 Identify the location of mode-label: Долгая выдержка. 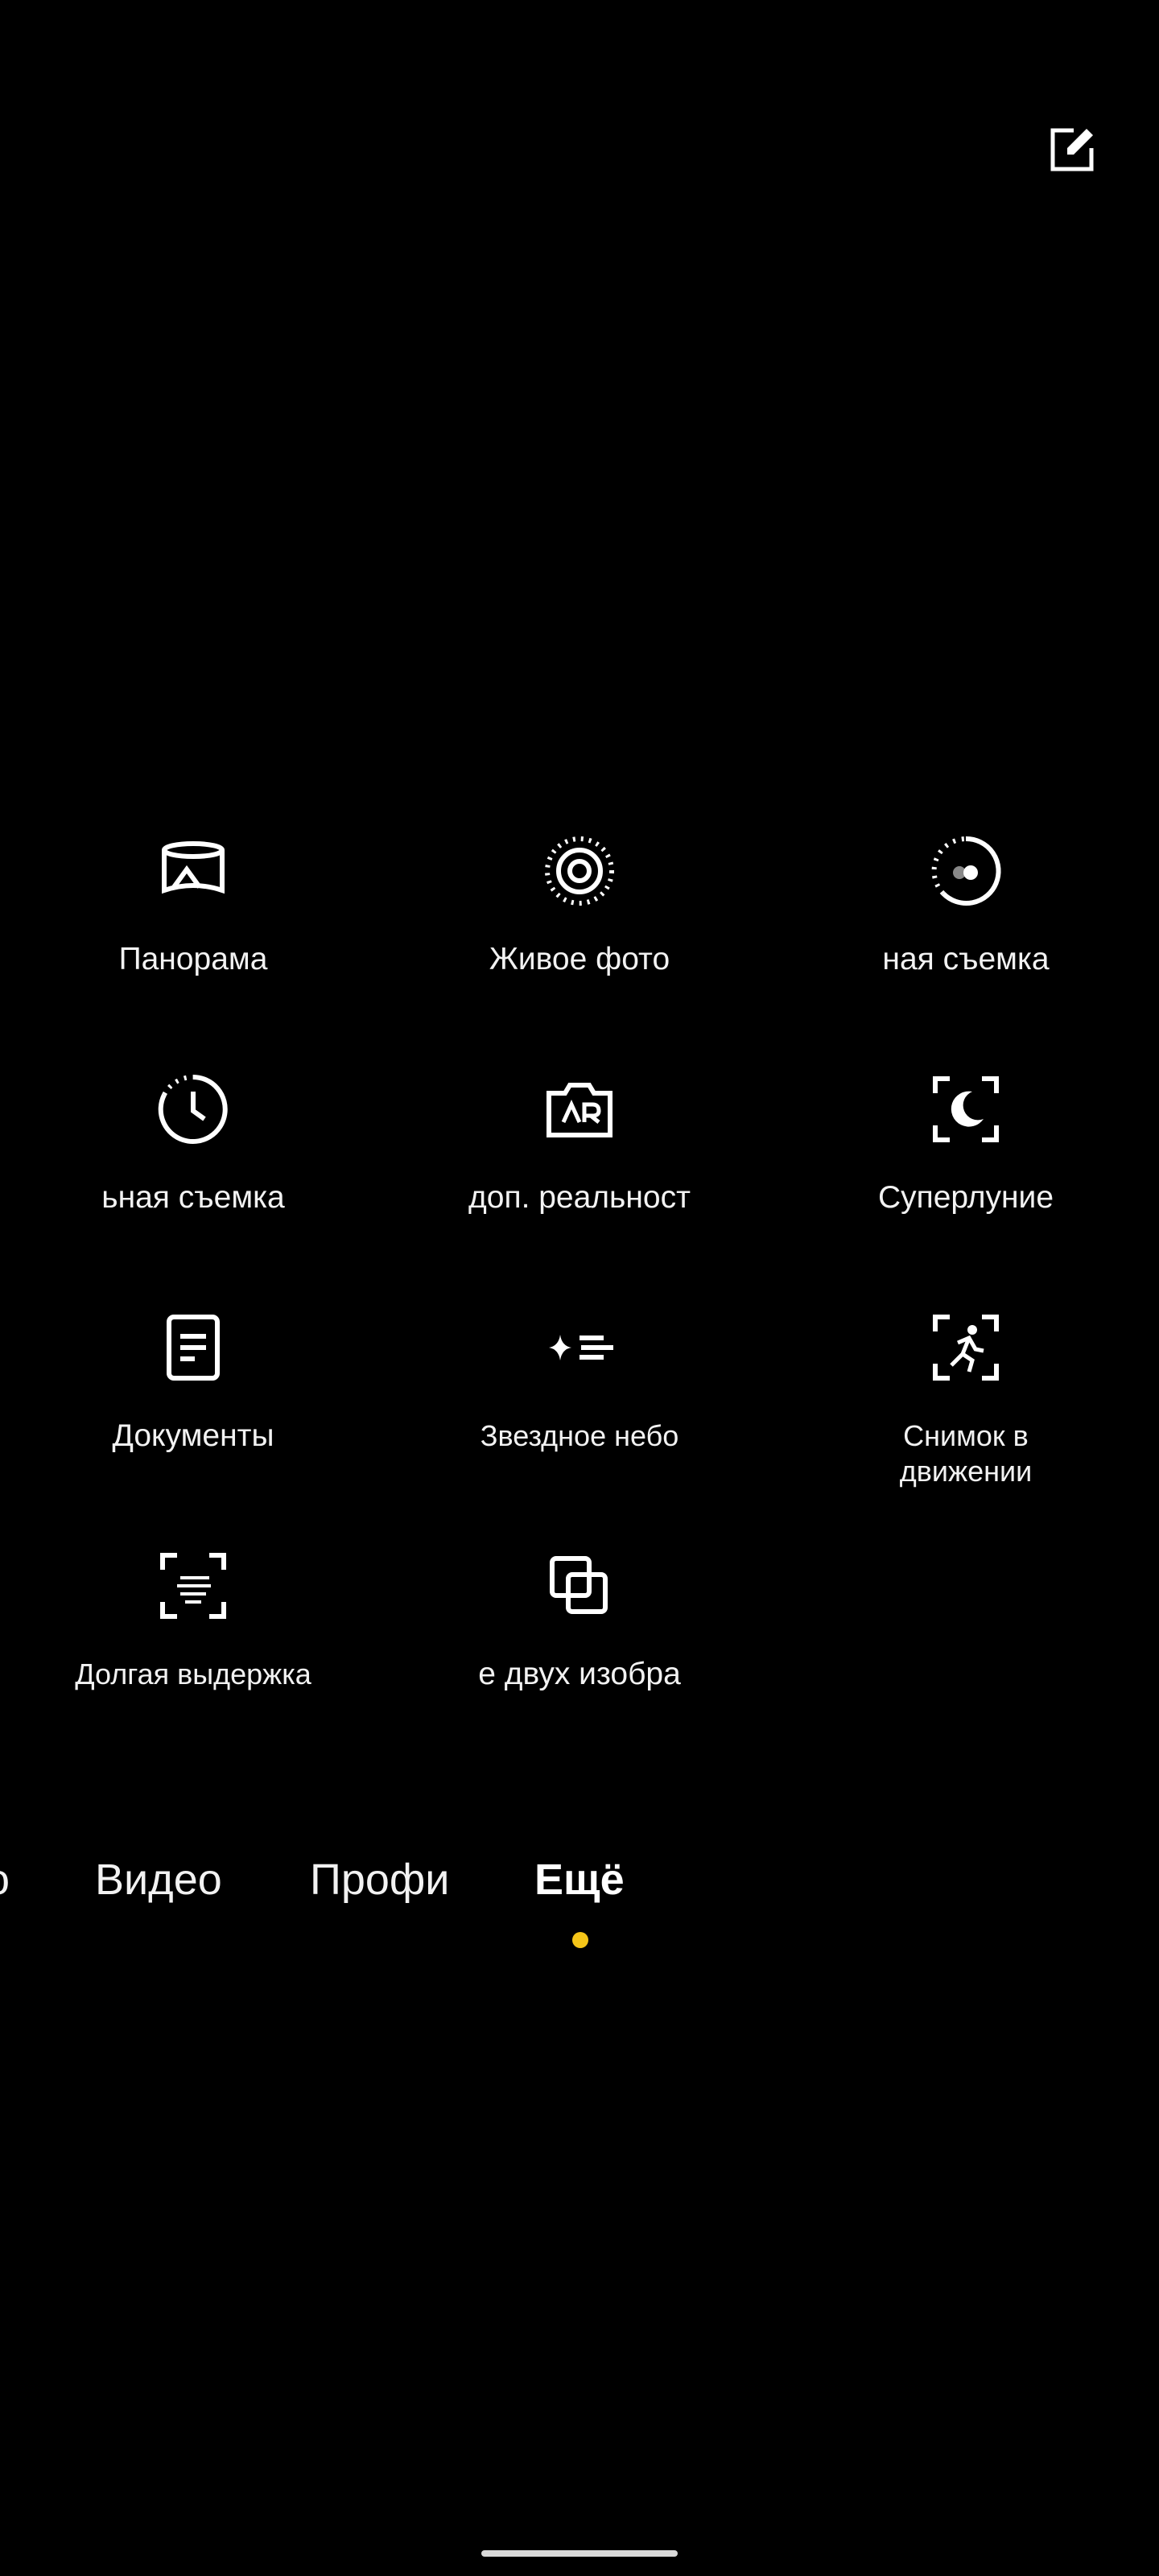
(193, 1673).